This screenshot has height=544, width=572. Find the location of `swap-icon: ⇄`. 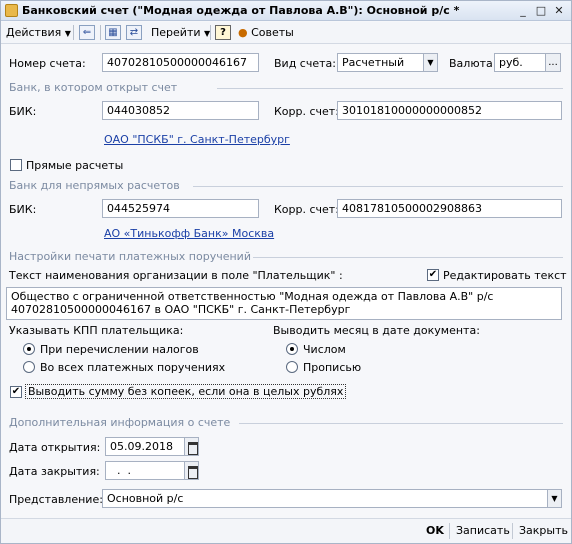

swap-icon: ⇄ is located at coordinates (134, 32).